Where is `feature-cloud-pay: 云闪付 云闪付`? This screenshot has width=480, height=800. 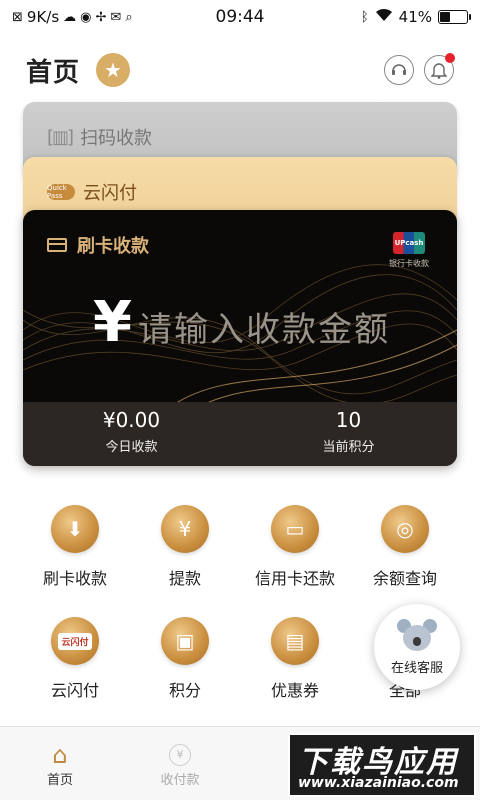
feature-cloud-pay: 云闪付 云闪付 is located at coordinates (75, 659).